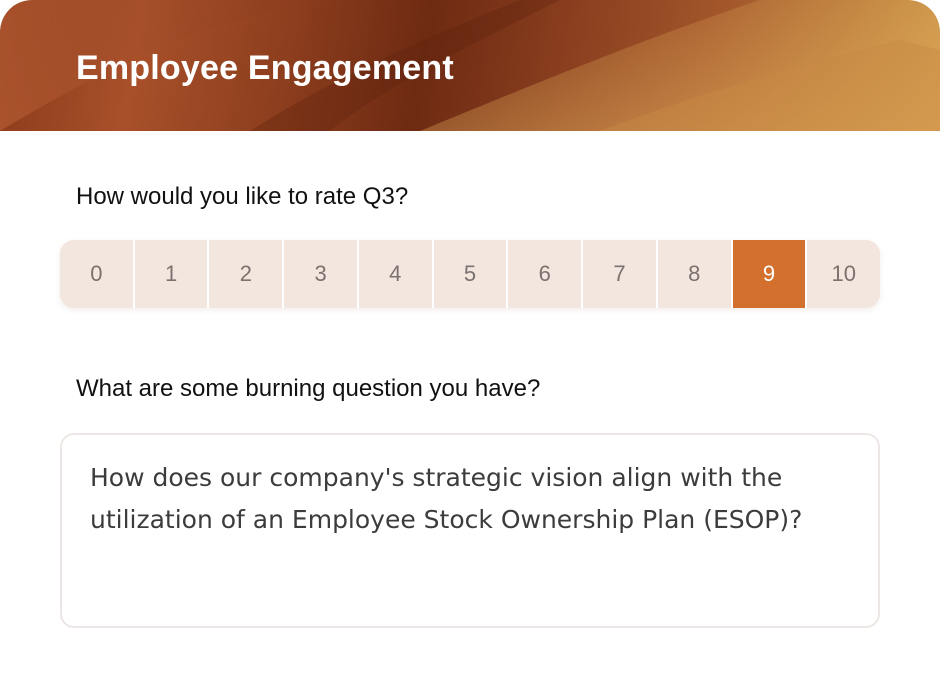 Image resolution: width=940 pixels, height=680 pixels. I want to click on rating-scale: 0 1 2 3 4 5 6 7 8 9 10, so click(470, 274).